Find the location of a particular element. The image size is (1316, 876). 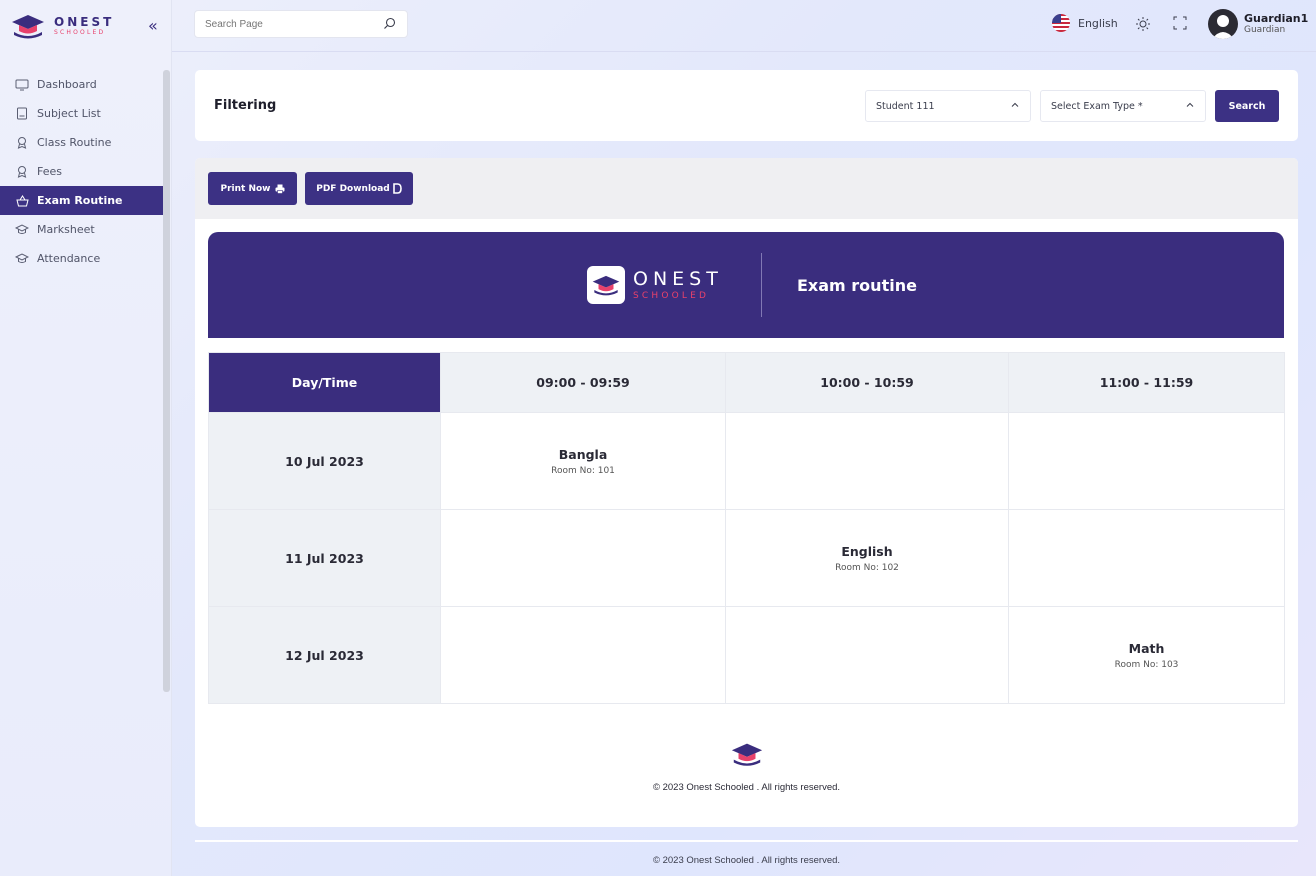

basket-icon is located at coordinates (22, 201).